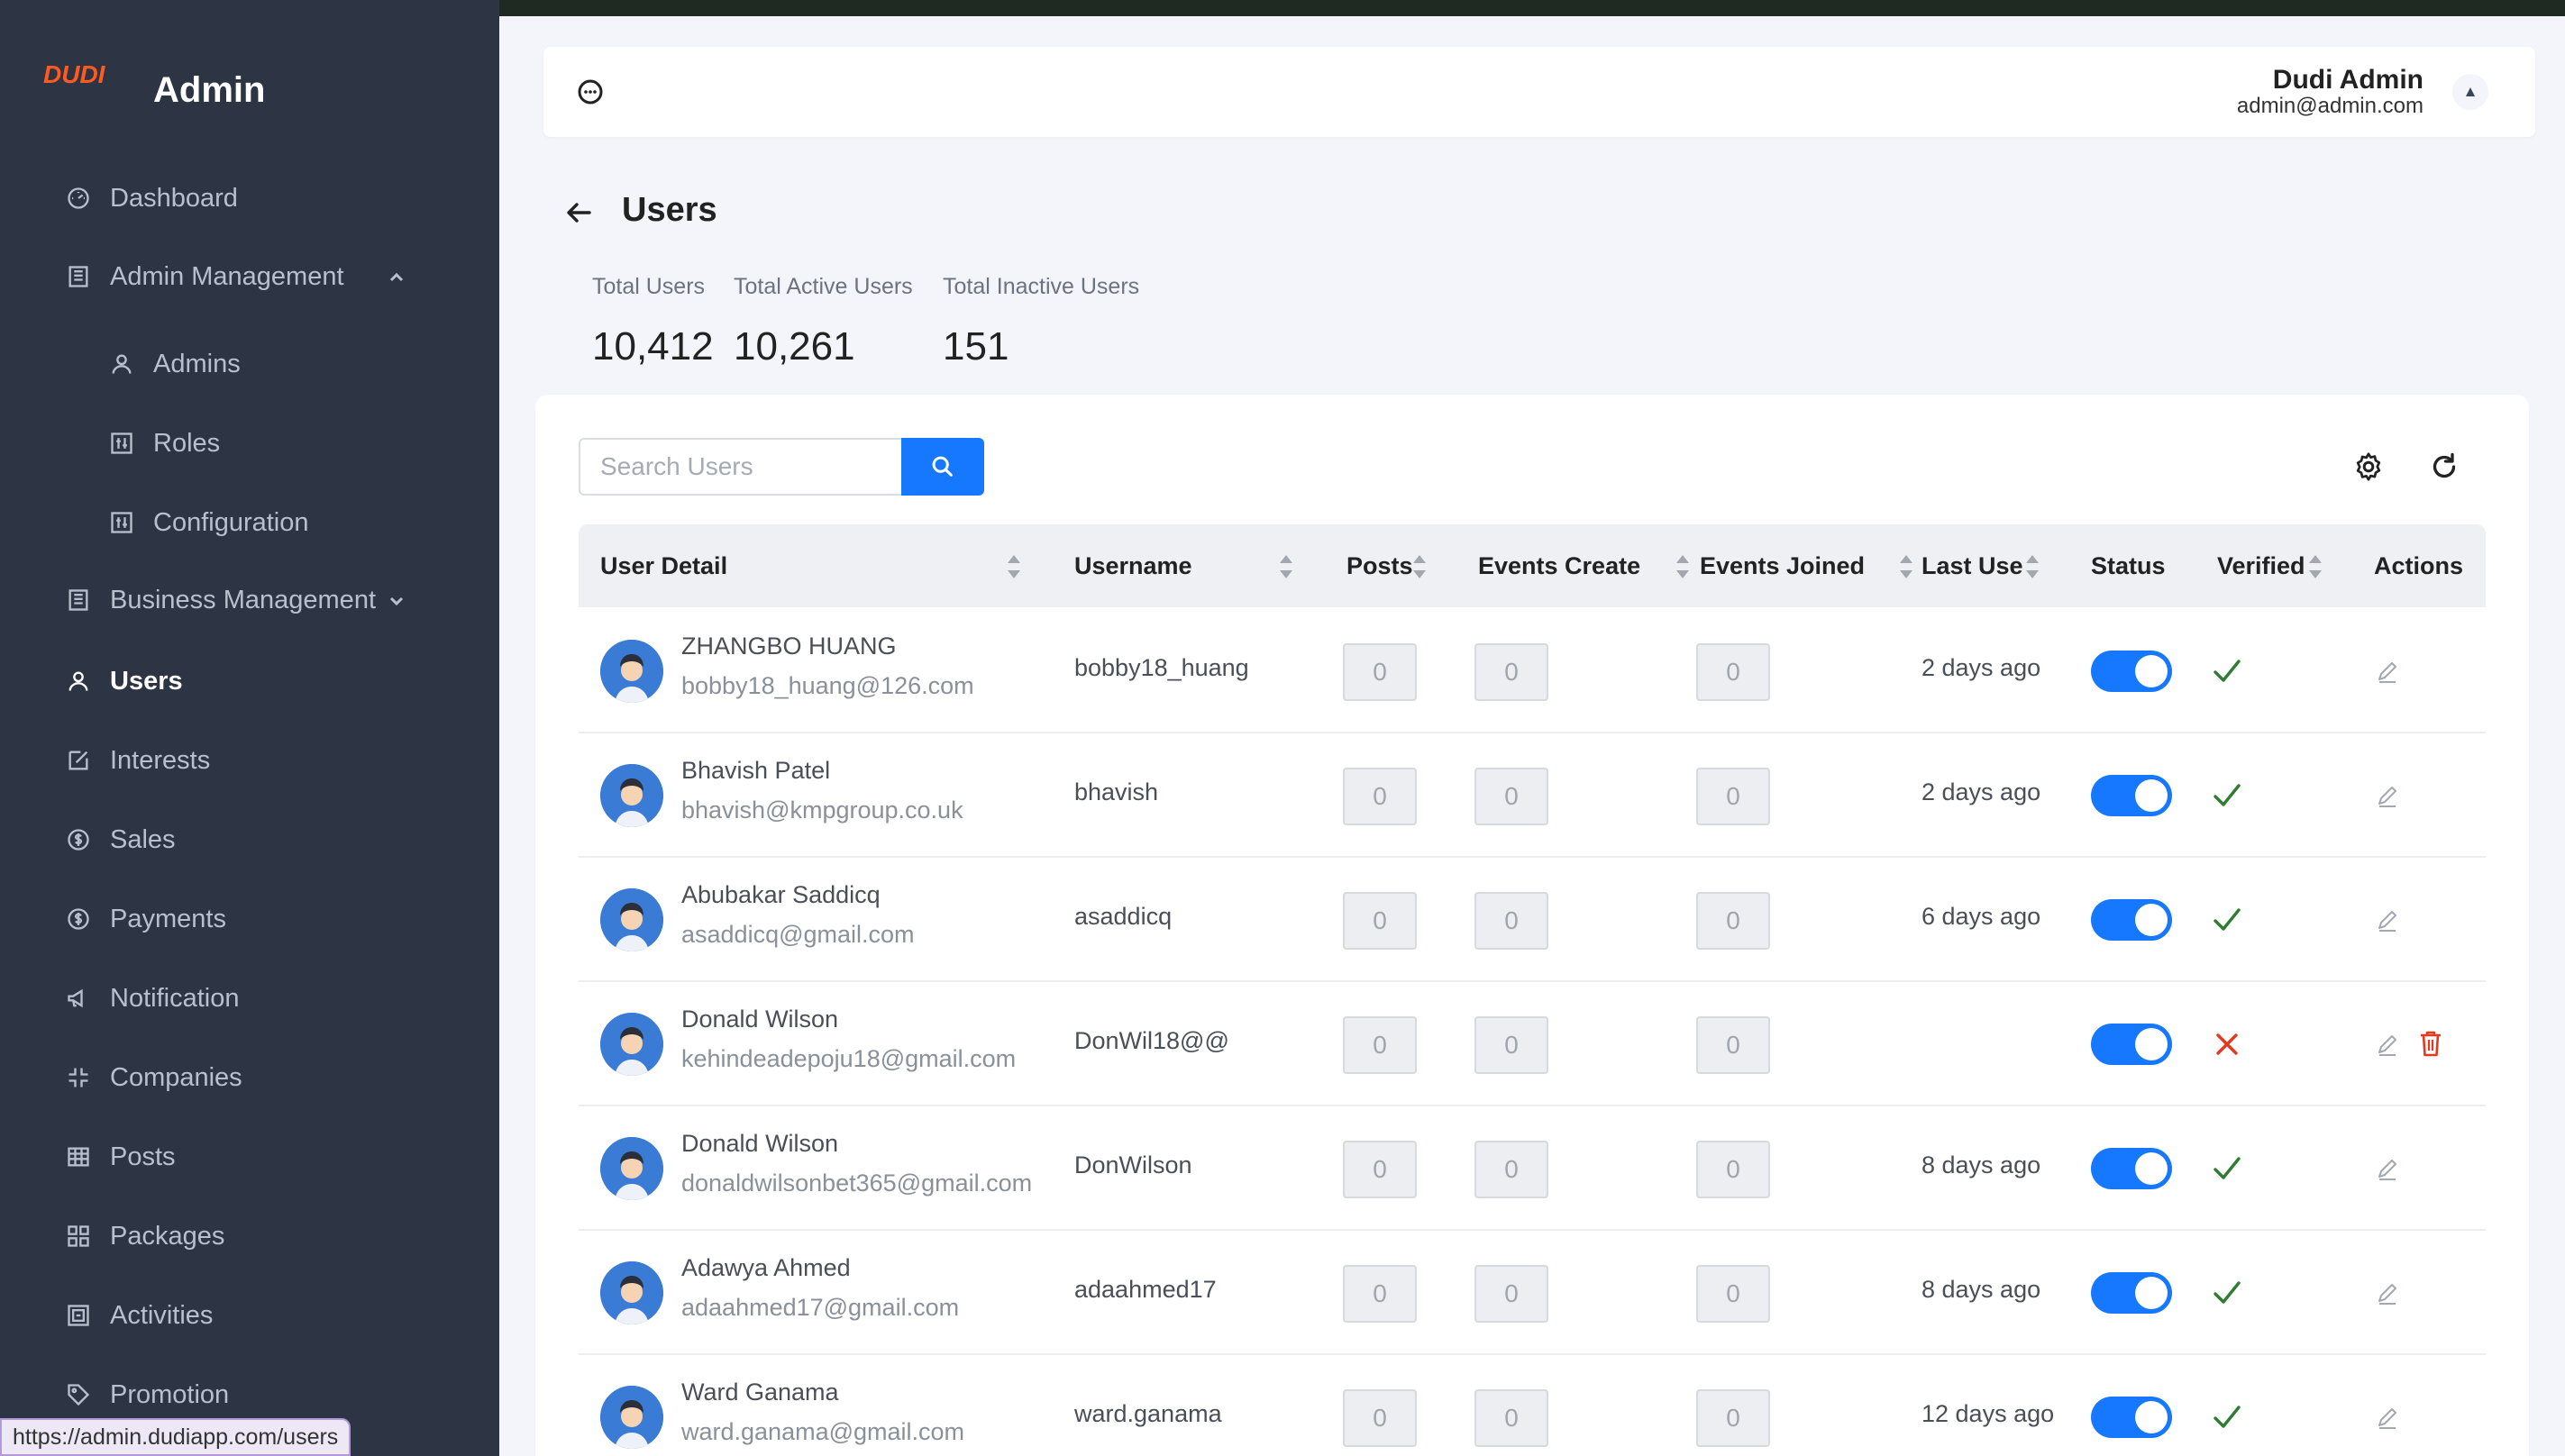 Image resolution: width=2565 pixels, height=1456 pixels. Describe the element at coordinates (2128, 565) in the screenshot. I see `column-header-status: Status` at that location.